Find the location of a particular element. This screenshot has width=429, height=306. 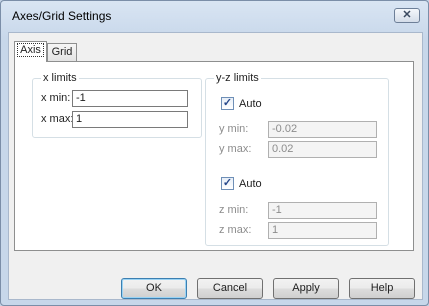

z-min-label: z min: is located at coordinates (234, 210).